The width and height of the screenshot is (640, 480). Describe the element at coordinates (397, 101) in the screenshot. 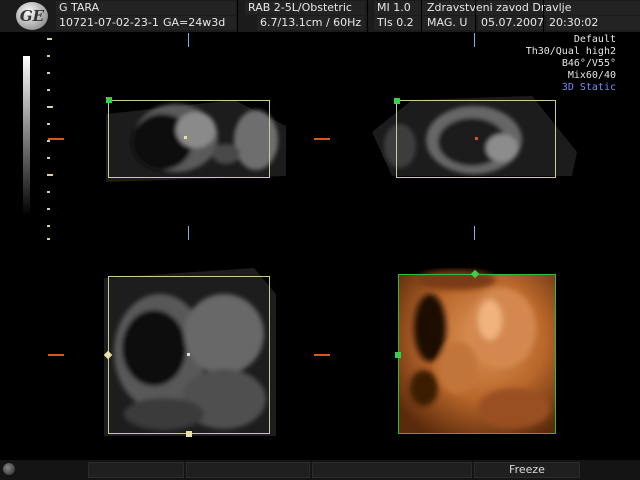

I see `roi-handle-b` at that location.